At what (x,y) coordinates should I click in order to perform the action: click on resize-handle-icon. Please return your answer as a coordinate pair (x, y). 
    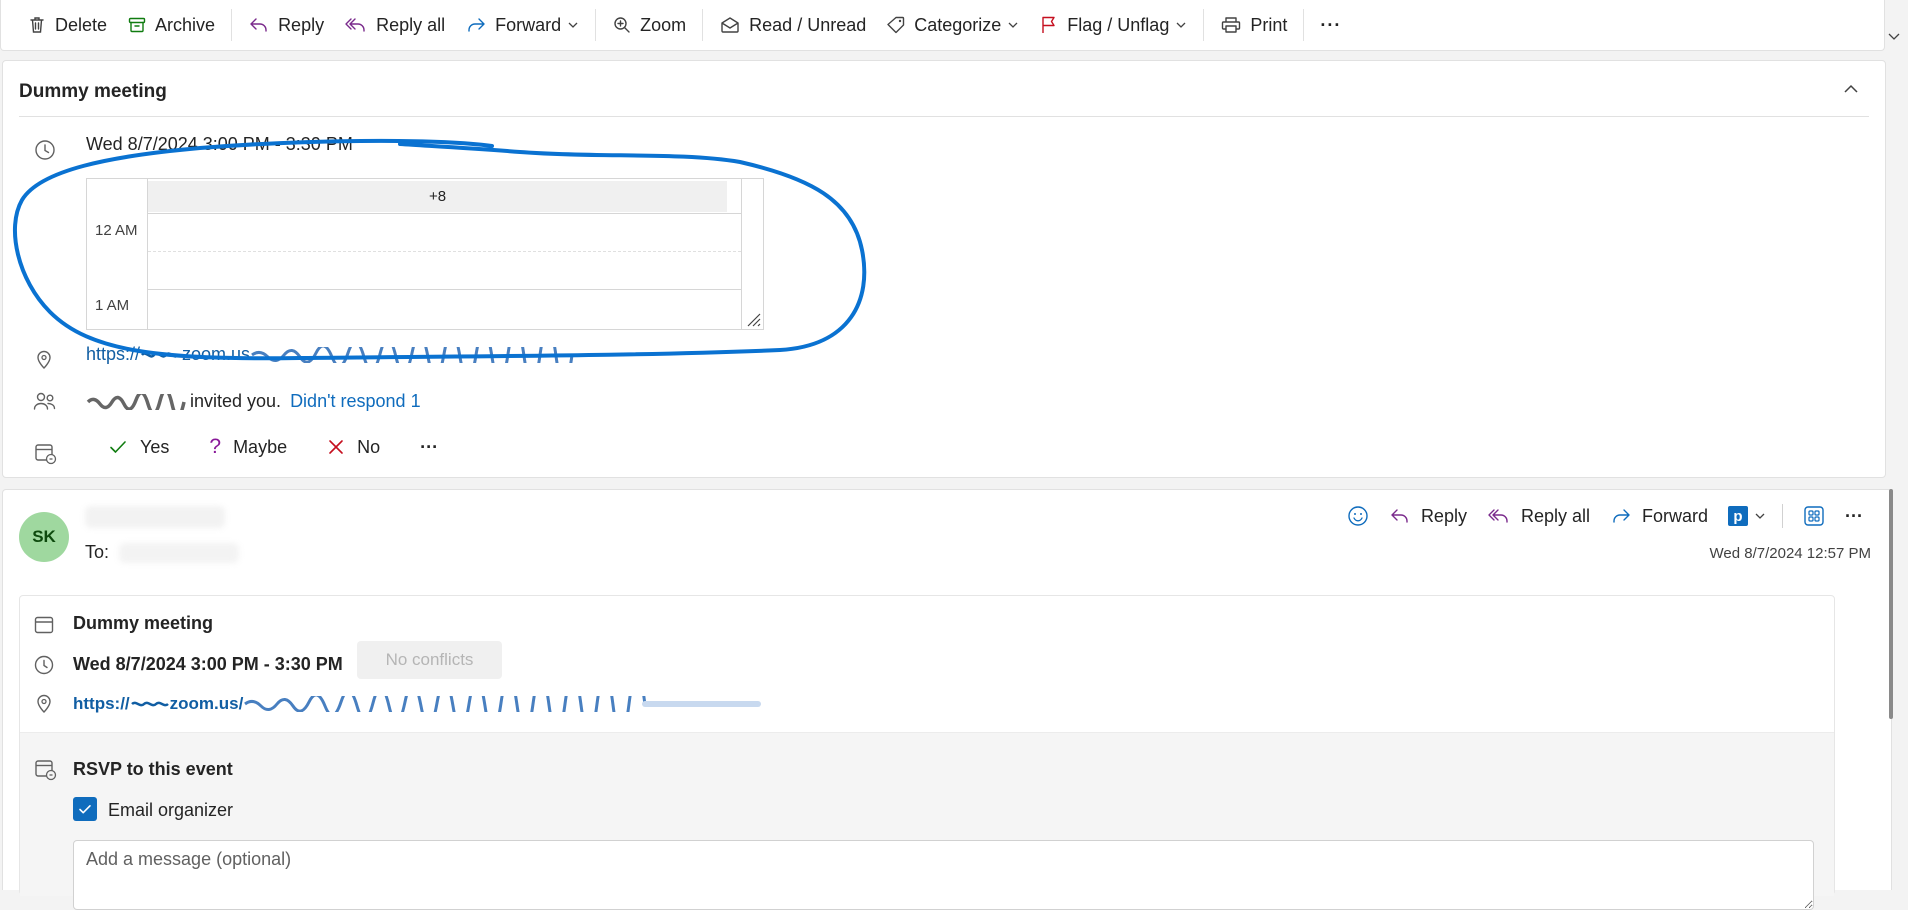
    Looking at the image, I should click on (752, 318).